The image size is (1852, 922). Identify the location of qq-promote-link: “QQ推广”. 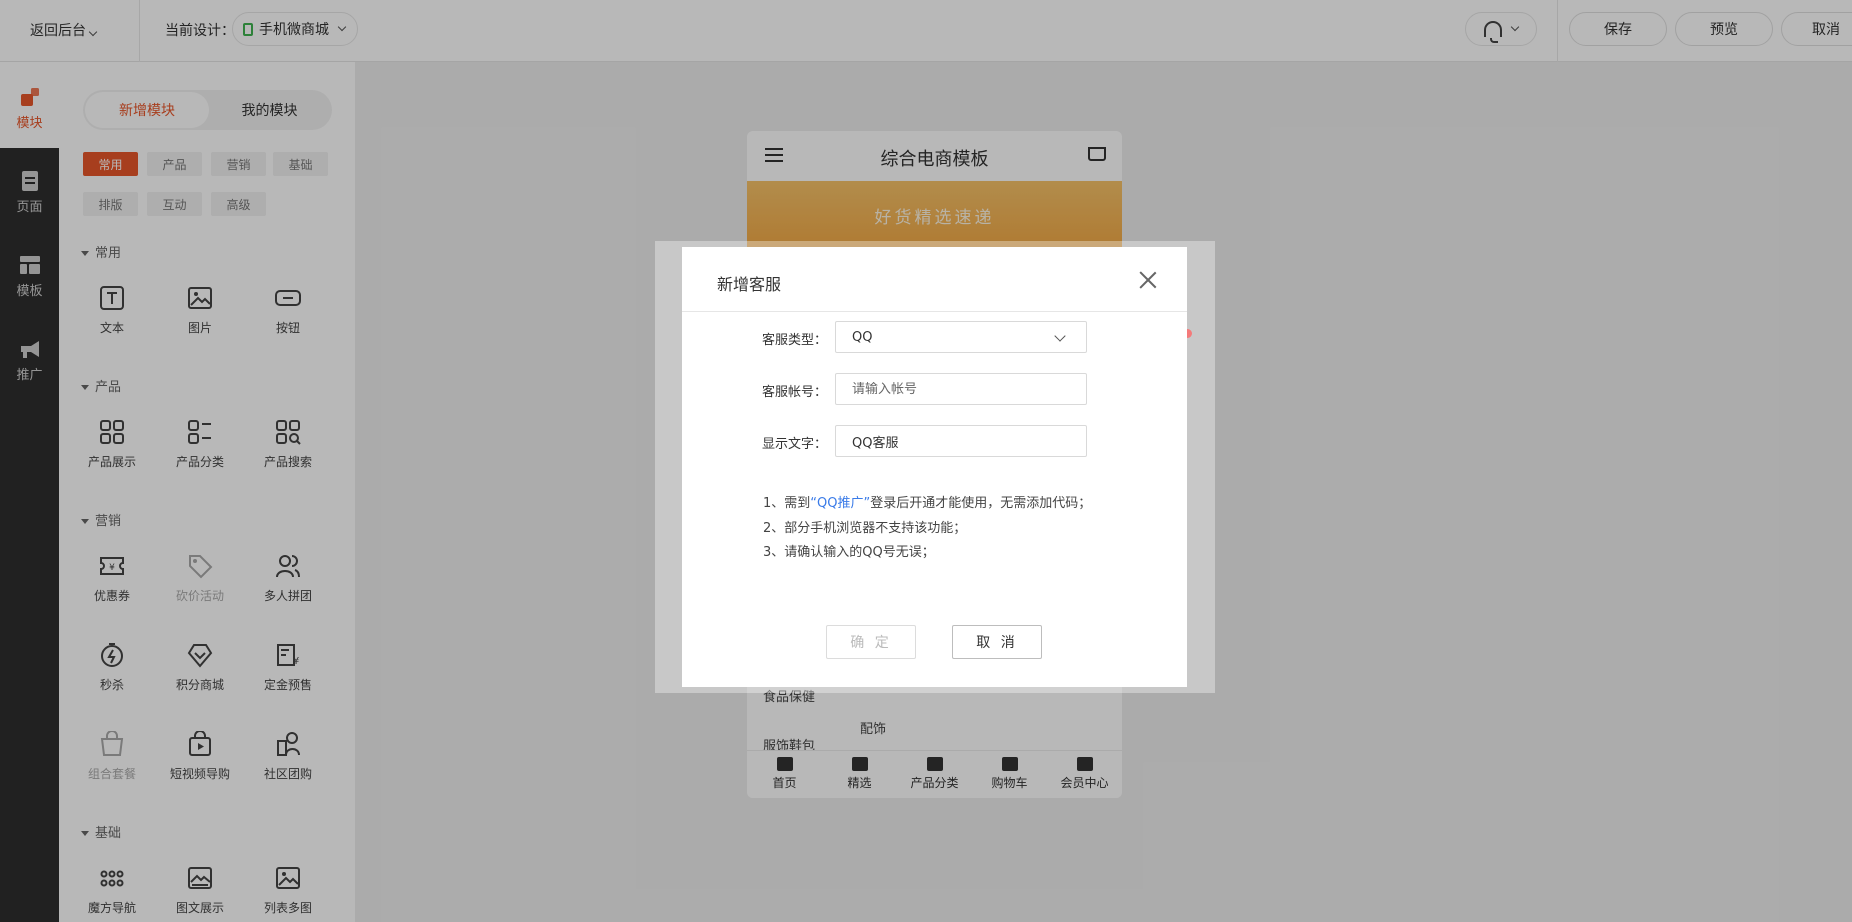
(840, 503).